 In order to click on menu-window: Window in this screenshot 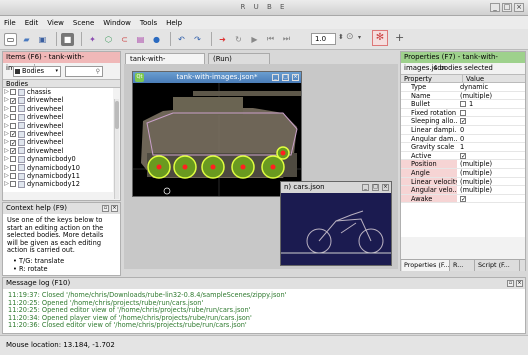, I will do `click(117, 23)`.